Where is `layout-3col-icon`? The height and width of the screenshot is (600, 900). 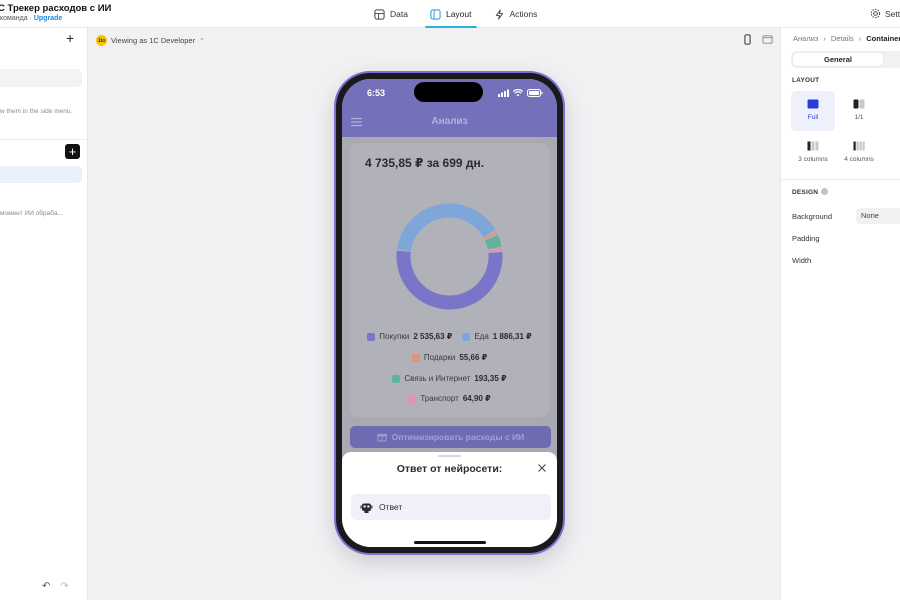 layout-3col-icon is located at coordinates (813, 146).